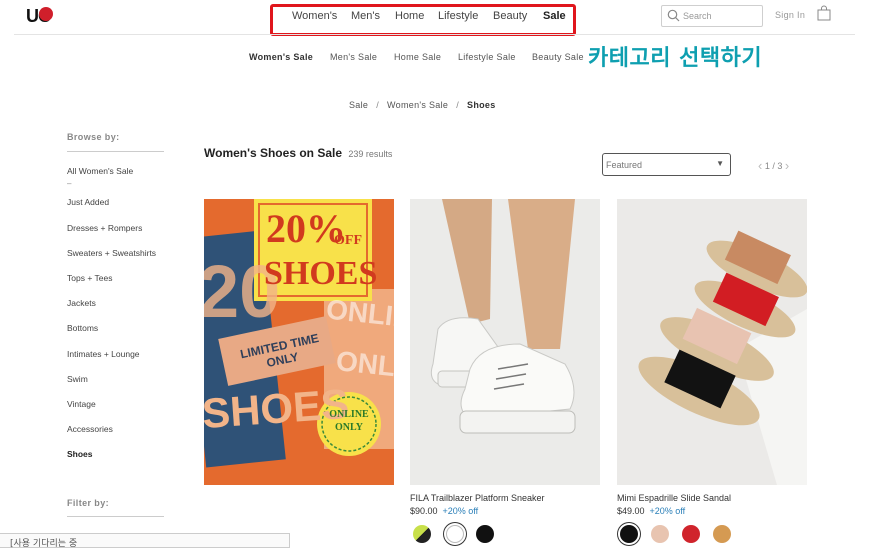 The width and height of the screenshot is (870, 548). I want to click on promo-badge-only: ONLY, so click(349, 427).